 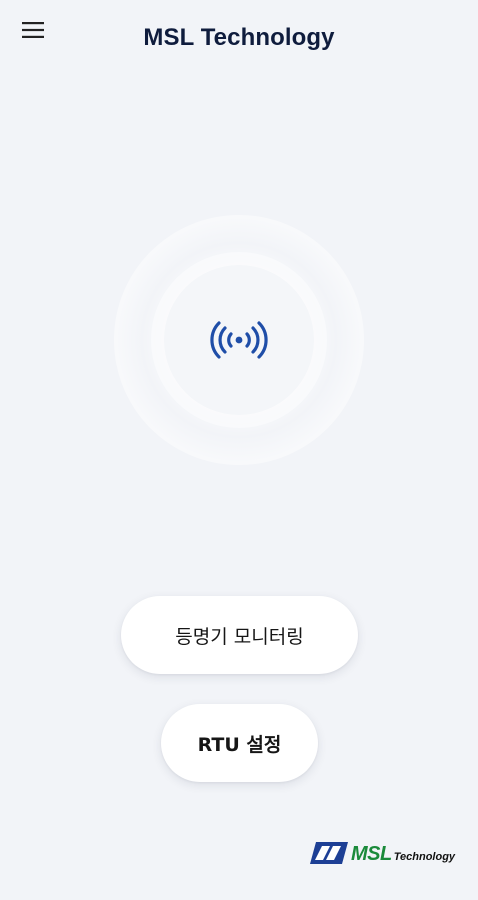 What do you see at coordinates (239, 37) in the screenshot?
I see `page-title: MSL Technology` at bounding box center [239, 37].